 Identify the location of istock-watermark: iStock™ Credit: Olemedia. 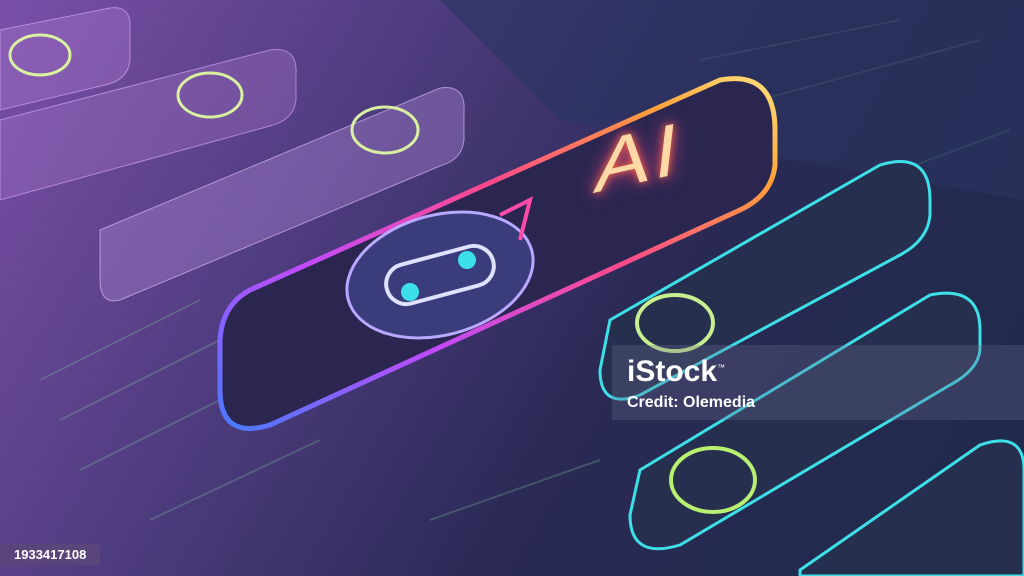
(691, 382).